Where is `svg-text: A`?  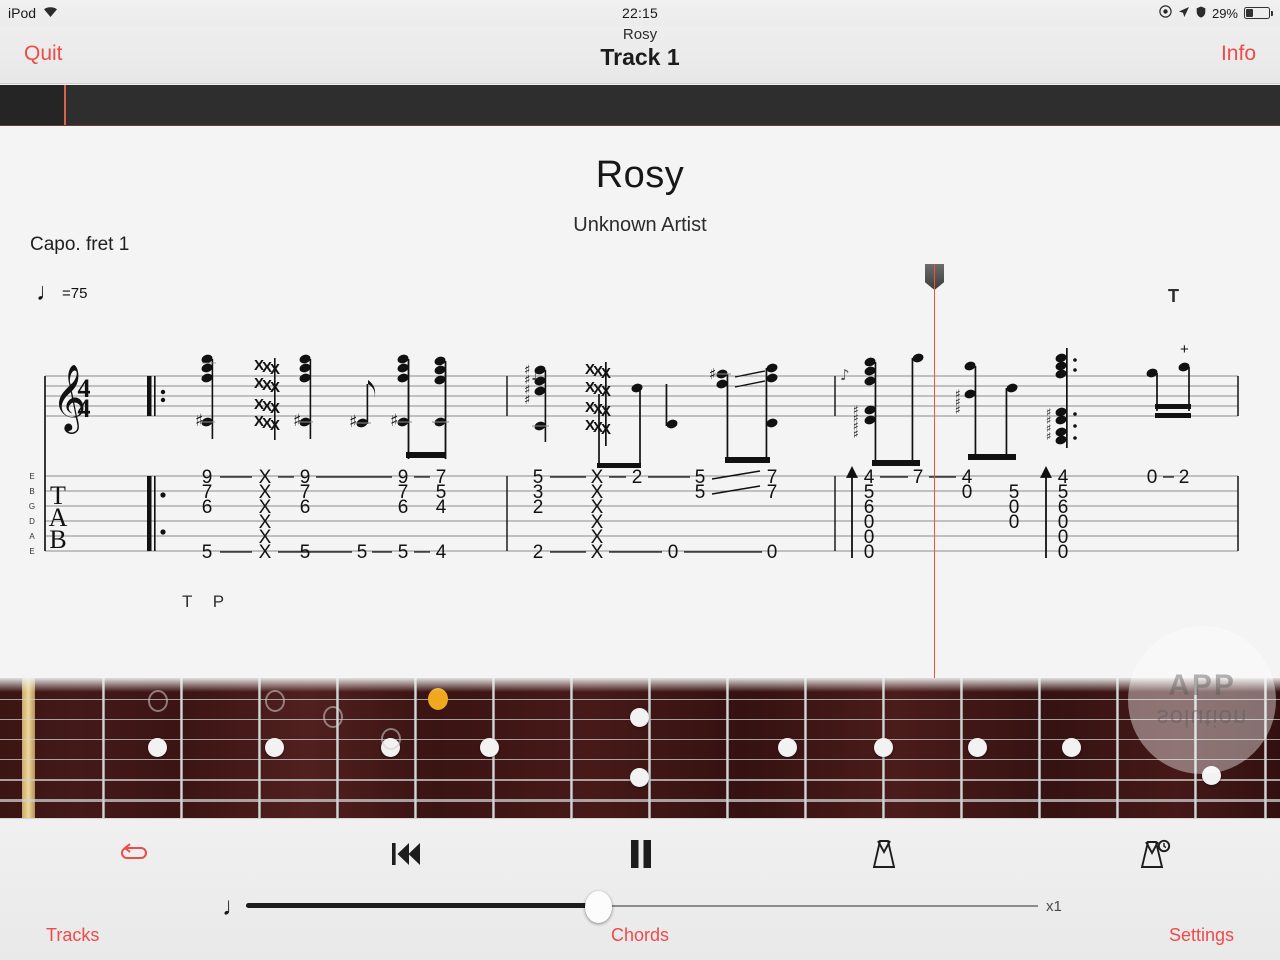
svg-text: A is located at coordinates (32, 536).